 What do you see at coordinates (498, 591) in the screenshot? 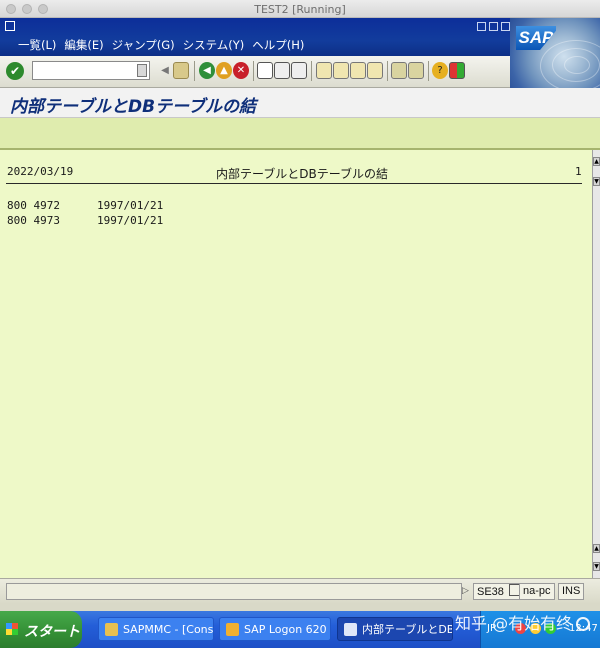
I see `status-transaction: SE38` at bounding box center [498, 591].